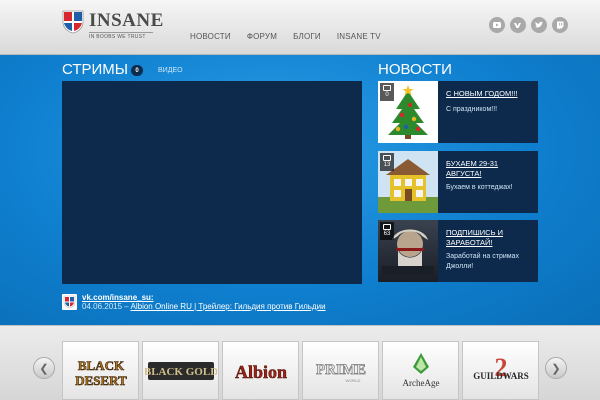  What do you see at coordinates (539, 25) in the screenshot?
I see `twitter-icon` at bounding box center [539, 25].